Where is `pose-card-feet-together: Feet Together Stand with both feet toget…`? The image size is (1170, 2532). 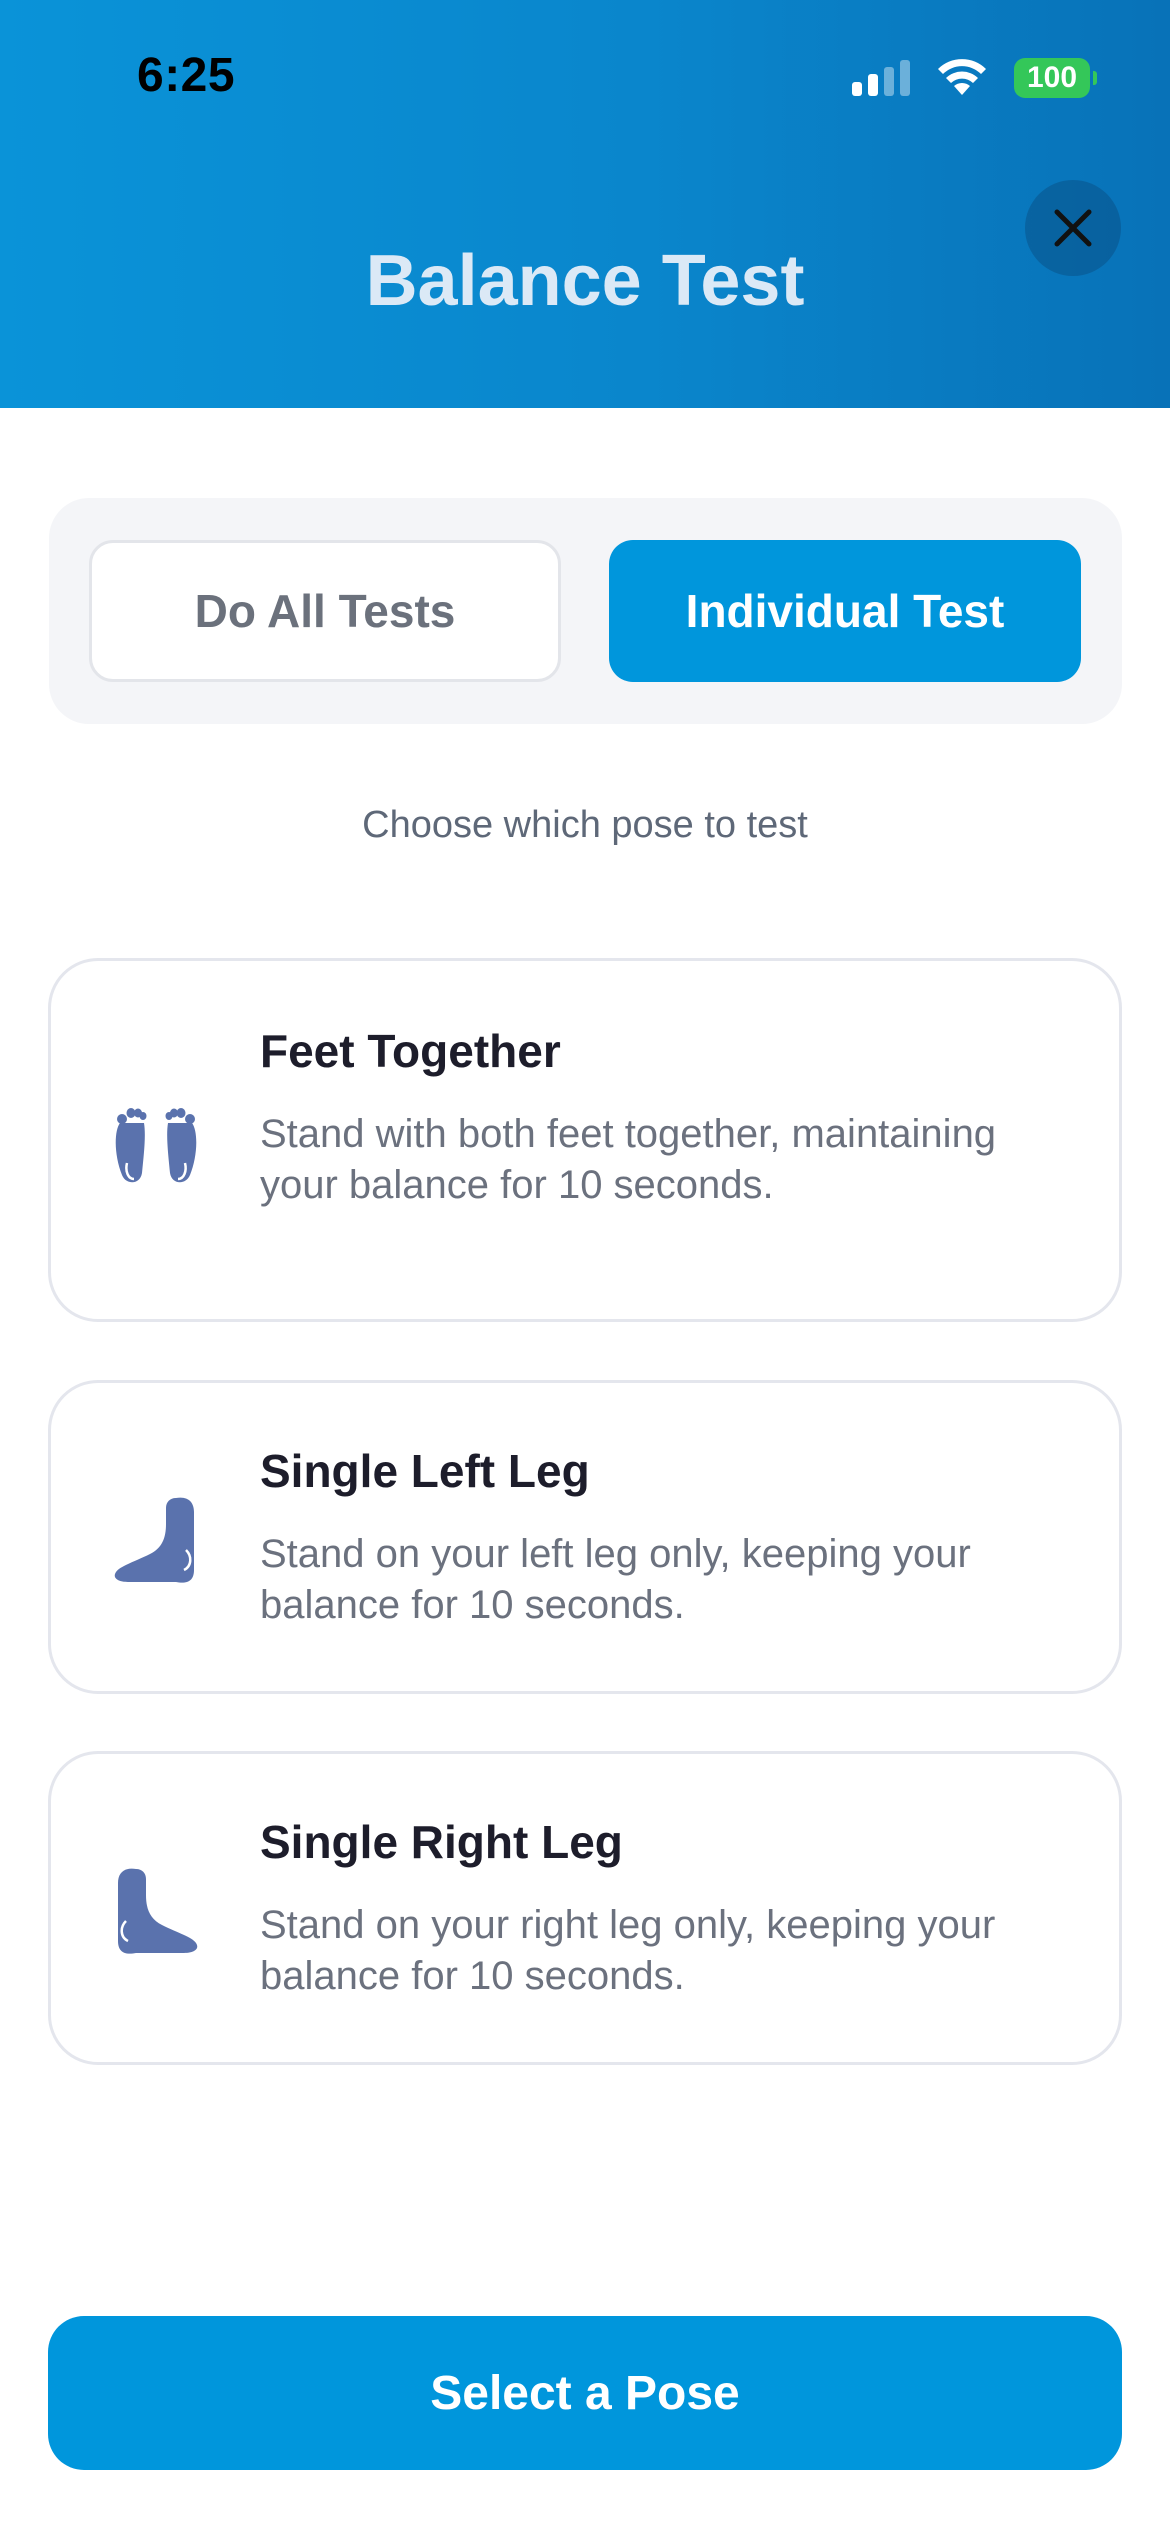
pose-card-feet-together: Feet Together Stand with both feet toget… is located at coordinates (585, 1140).